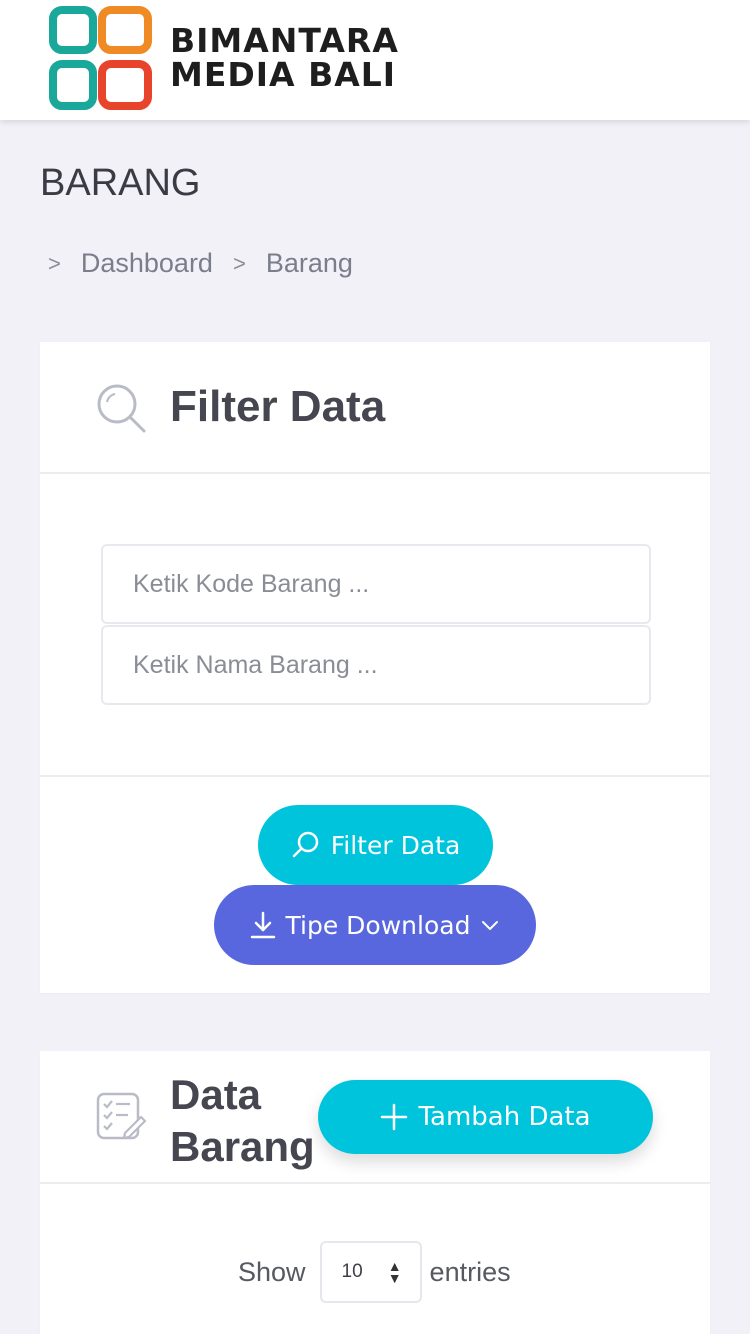  What do you see at coordinates (470, 1271) in the screenshot?
I see `entries-label: entries` at bounding box center [470, 1271].